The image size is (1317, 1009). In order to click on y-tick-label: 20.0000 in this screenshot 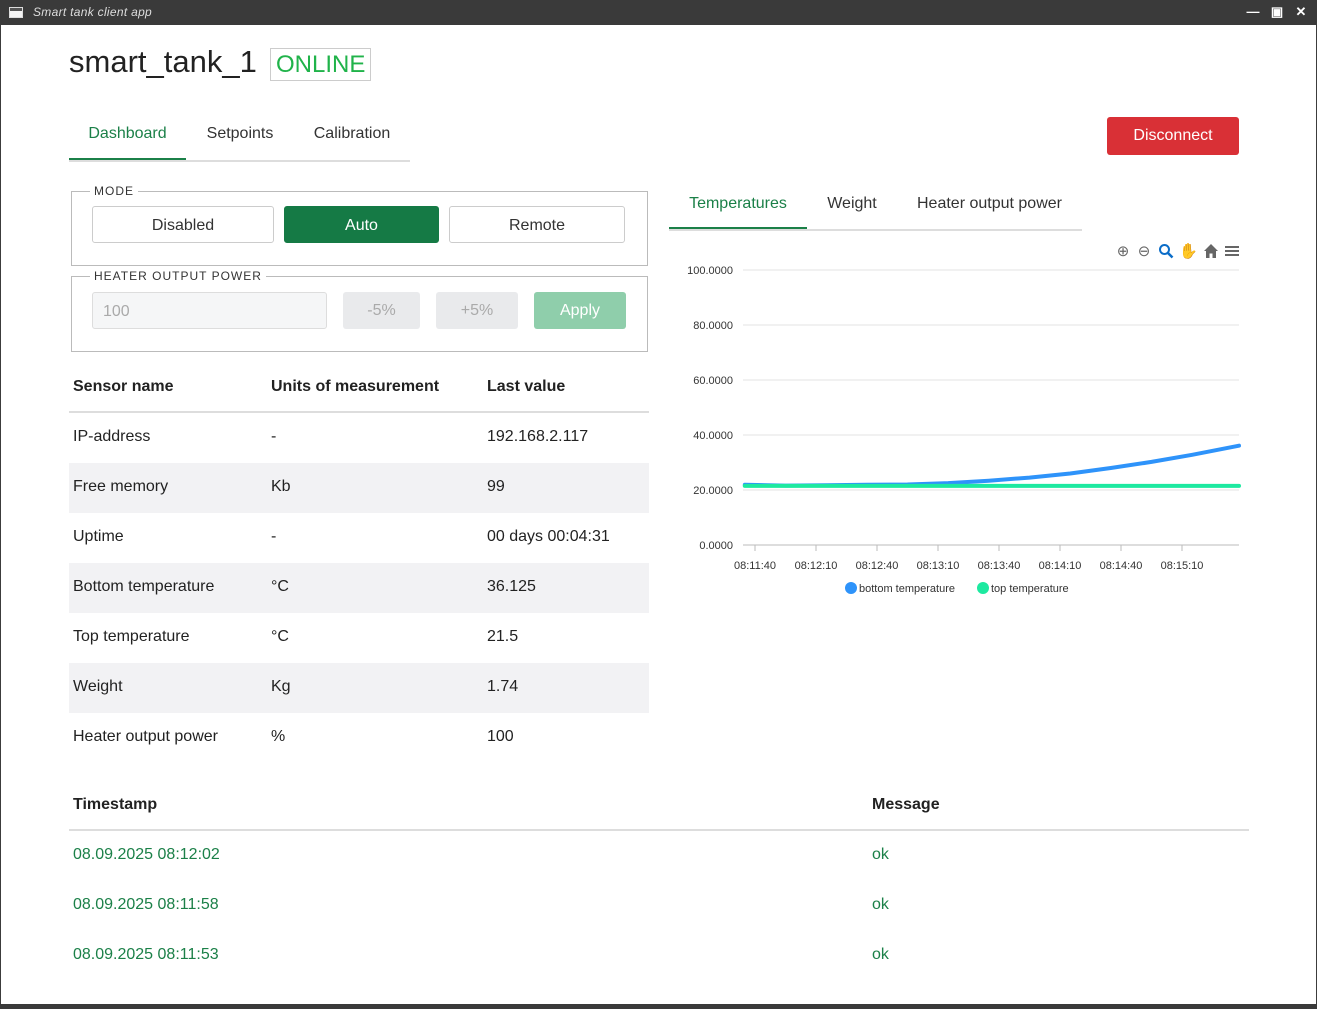, I will do `click(713, 491)`.